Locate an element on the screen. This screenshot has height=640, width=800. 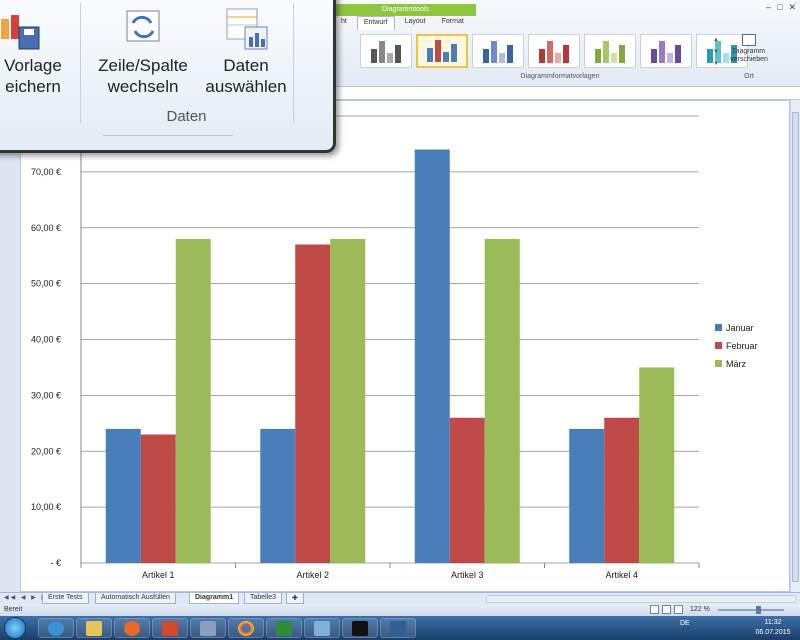
tab-format: Format is located at coordinates (453, 23).